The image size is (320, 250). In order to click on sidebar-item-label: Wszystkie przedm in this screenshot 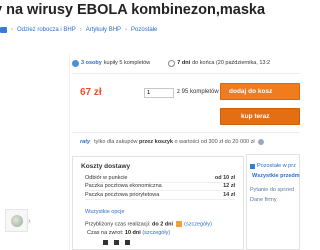, I will do `click(276, 176)`.